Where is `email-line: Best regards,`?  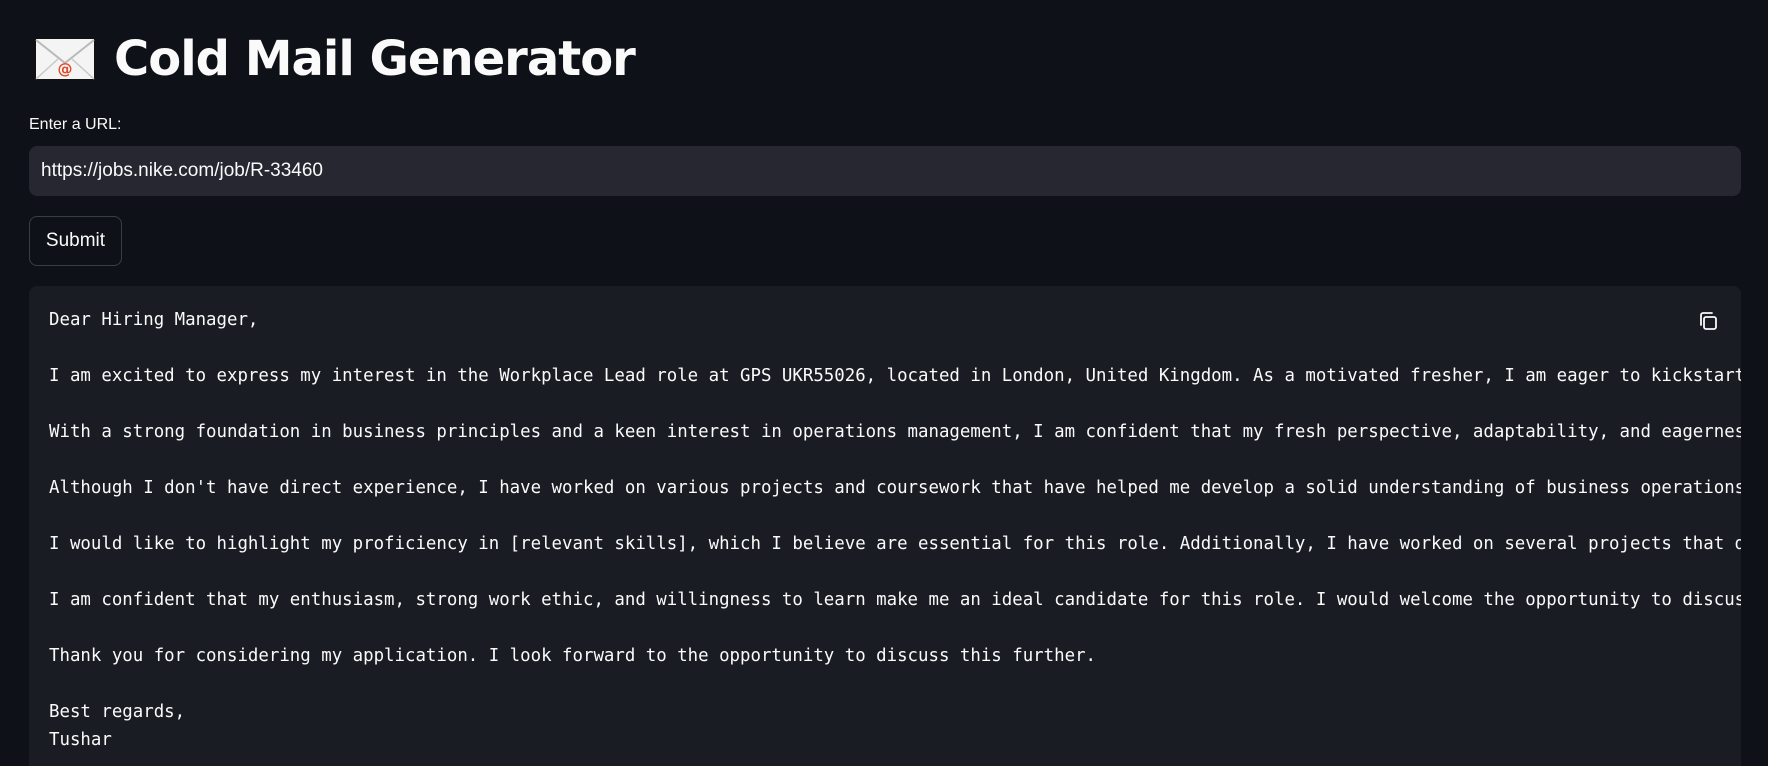 email-line: Best regards, is located at coordinates (117, 712).